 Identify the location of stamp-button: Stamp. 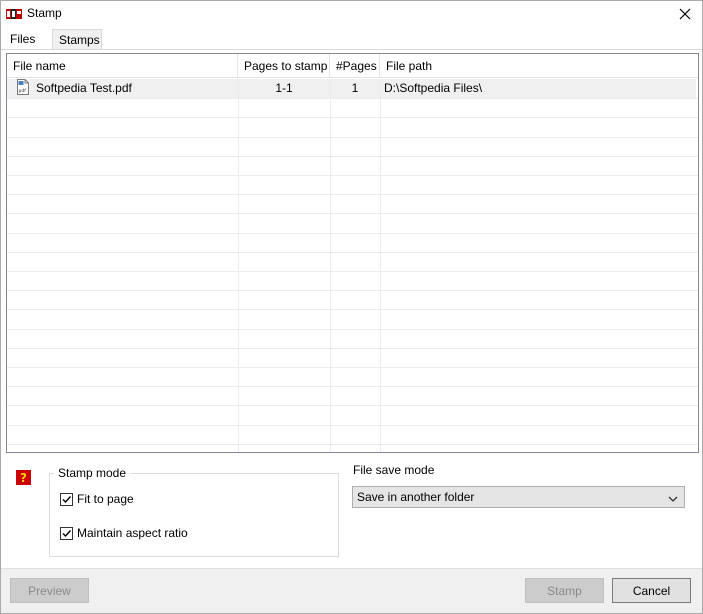
(564, 590).